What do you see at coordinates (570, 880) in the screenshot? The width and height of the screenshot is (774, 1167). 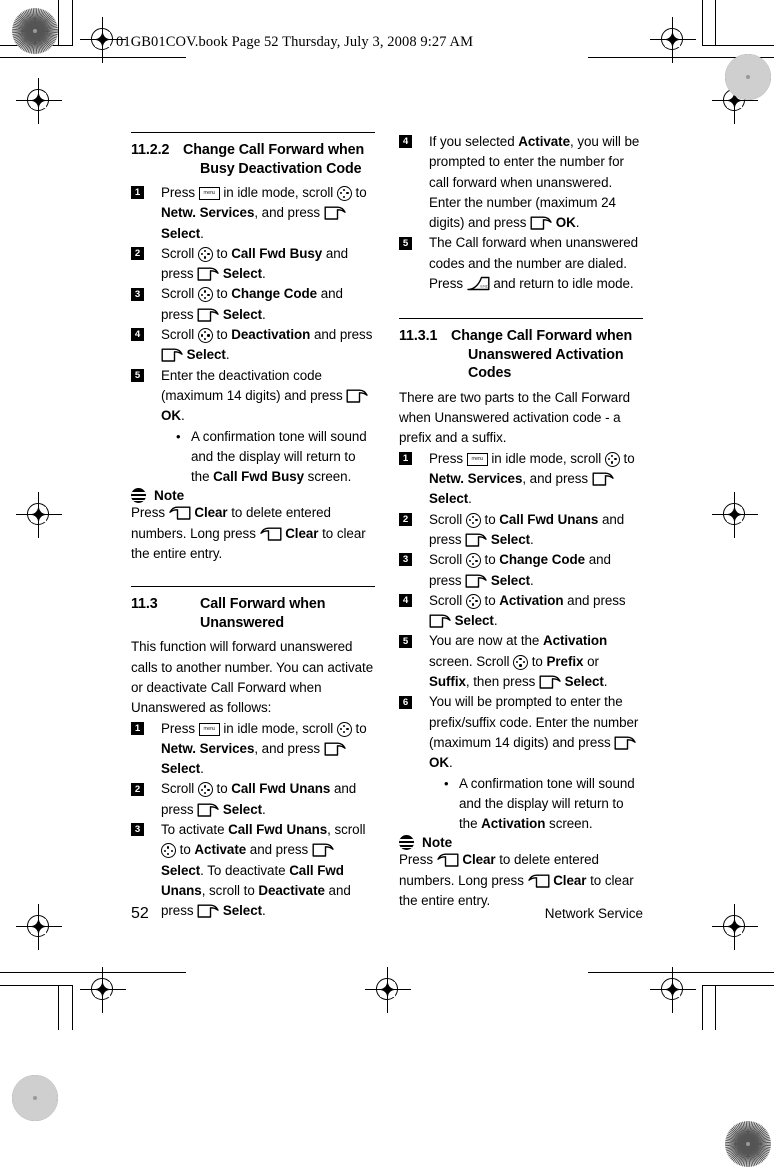 I see `emphasised-term: Clear` at bounding box center [570, 880].